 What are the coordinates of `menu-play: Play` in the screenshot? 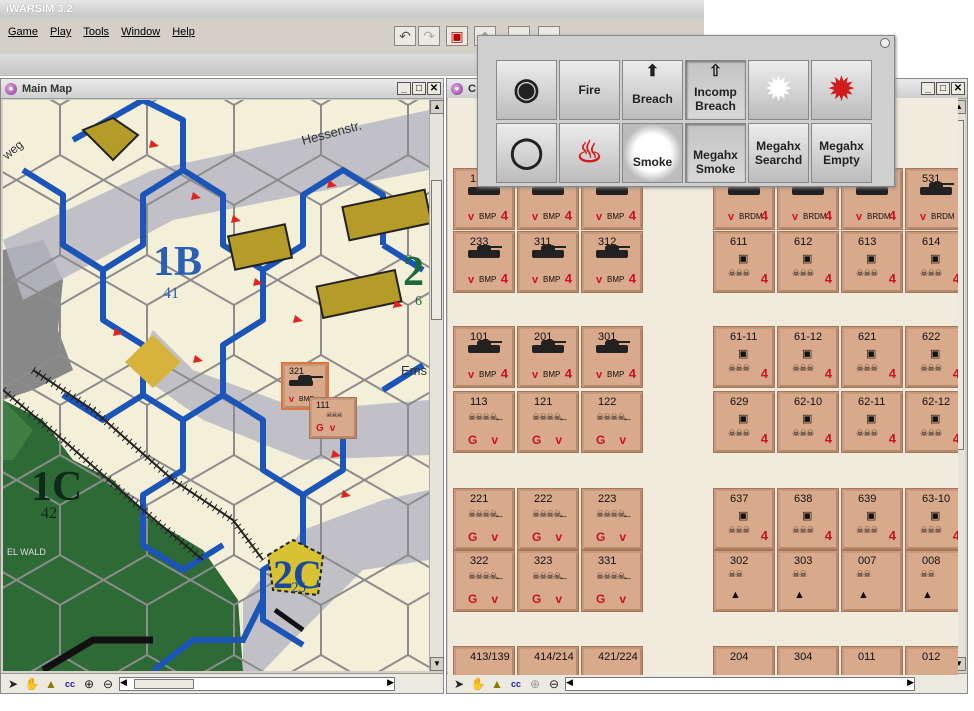 It's located at (60, 32).